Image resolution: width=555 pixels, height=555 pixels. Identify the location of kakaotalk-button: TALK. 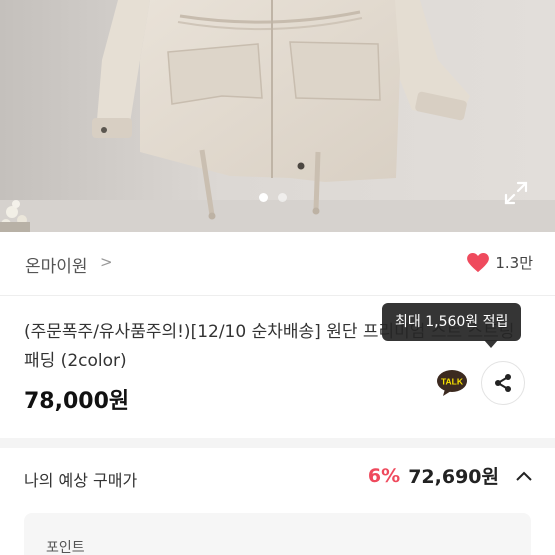
(452, 383).